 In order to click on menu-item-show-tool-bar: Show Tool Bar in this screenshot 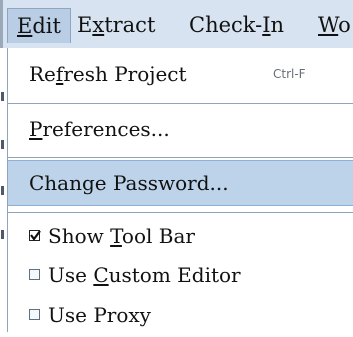, I will do `click(180, 236)`.